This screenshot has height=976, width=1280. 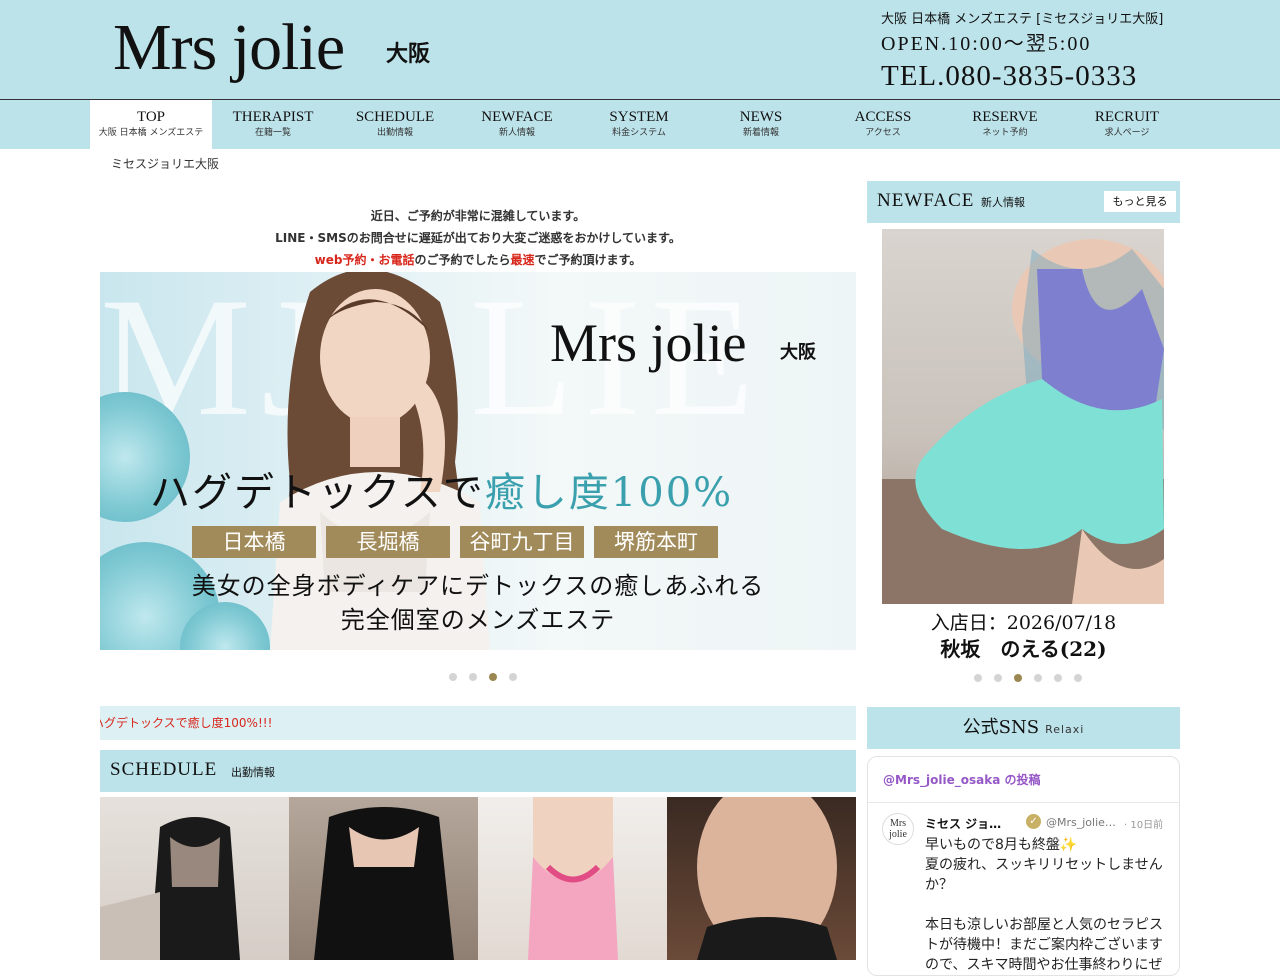 What do you see at coordinates (478, 620) in the screenshot?
I see `hero-copy-line-2: 完全個室のメンズエステ` at bounding box center [478, 620].